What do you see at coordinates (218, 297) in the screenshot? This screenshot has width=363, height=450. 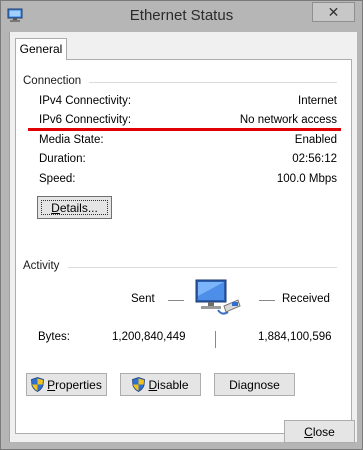 I see `network-computer-icon` at bounding box center [218, 297].